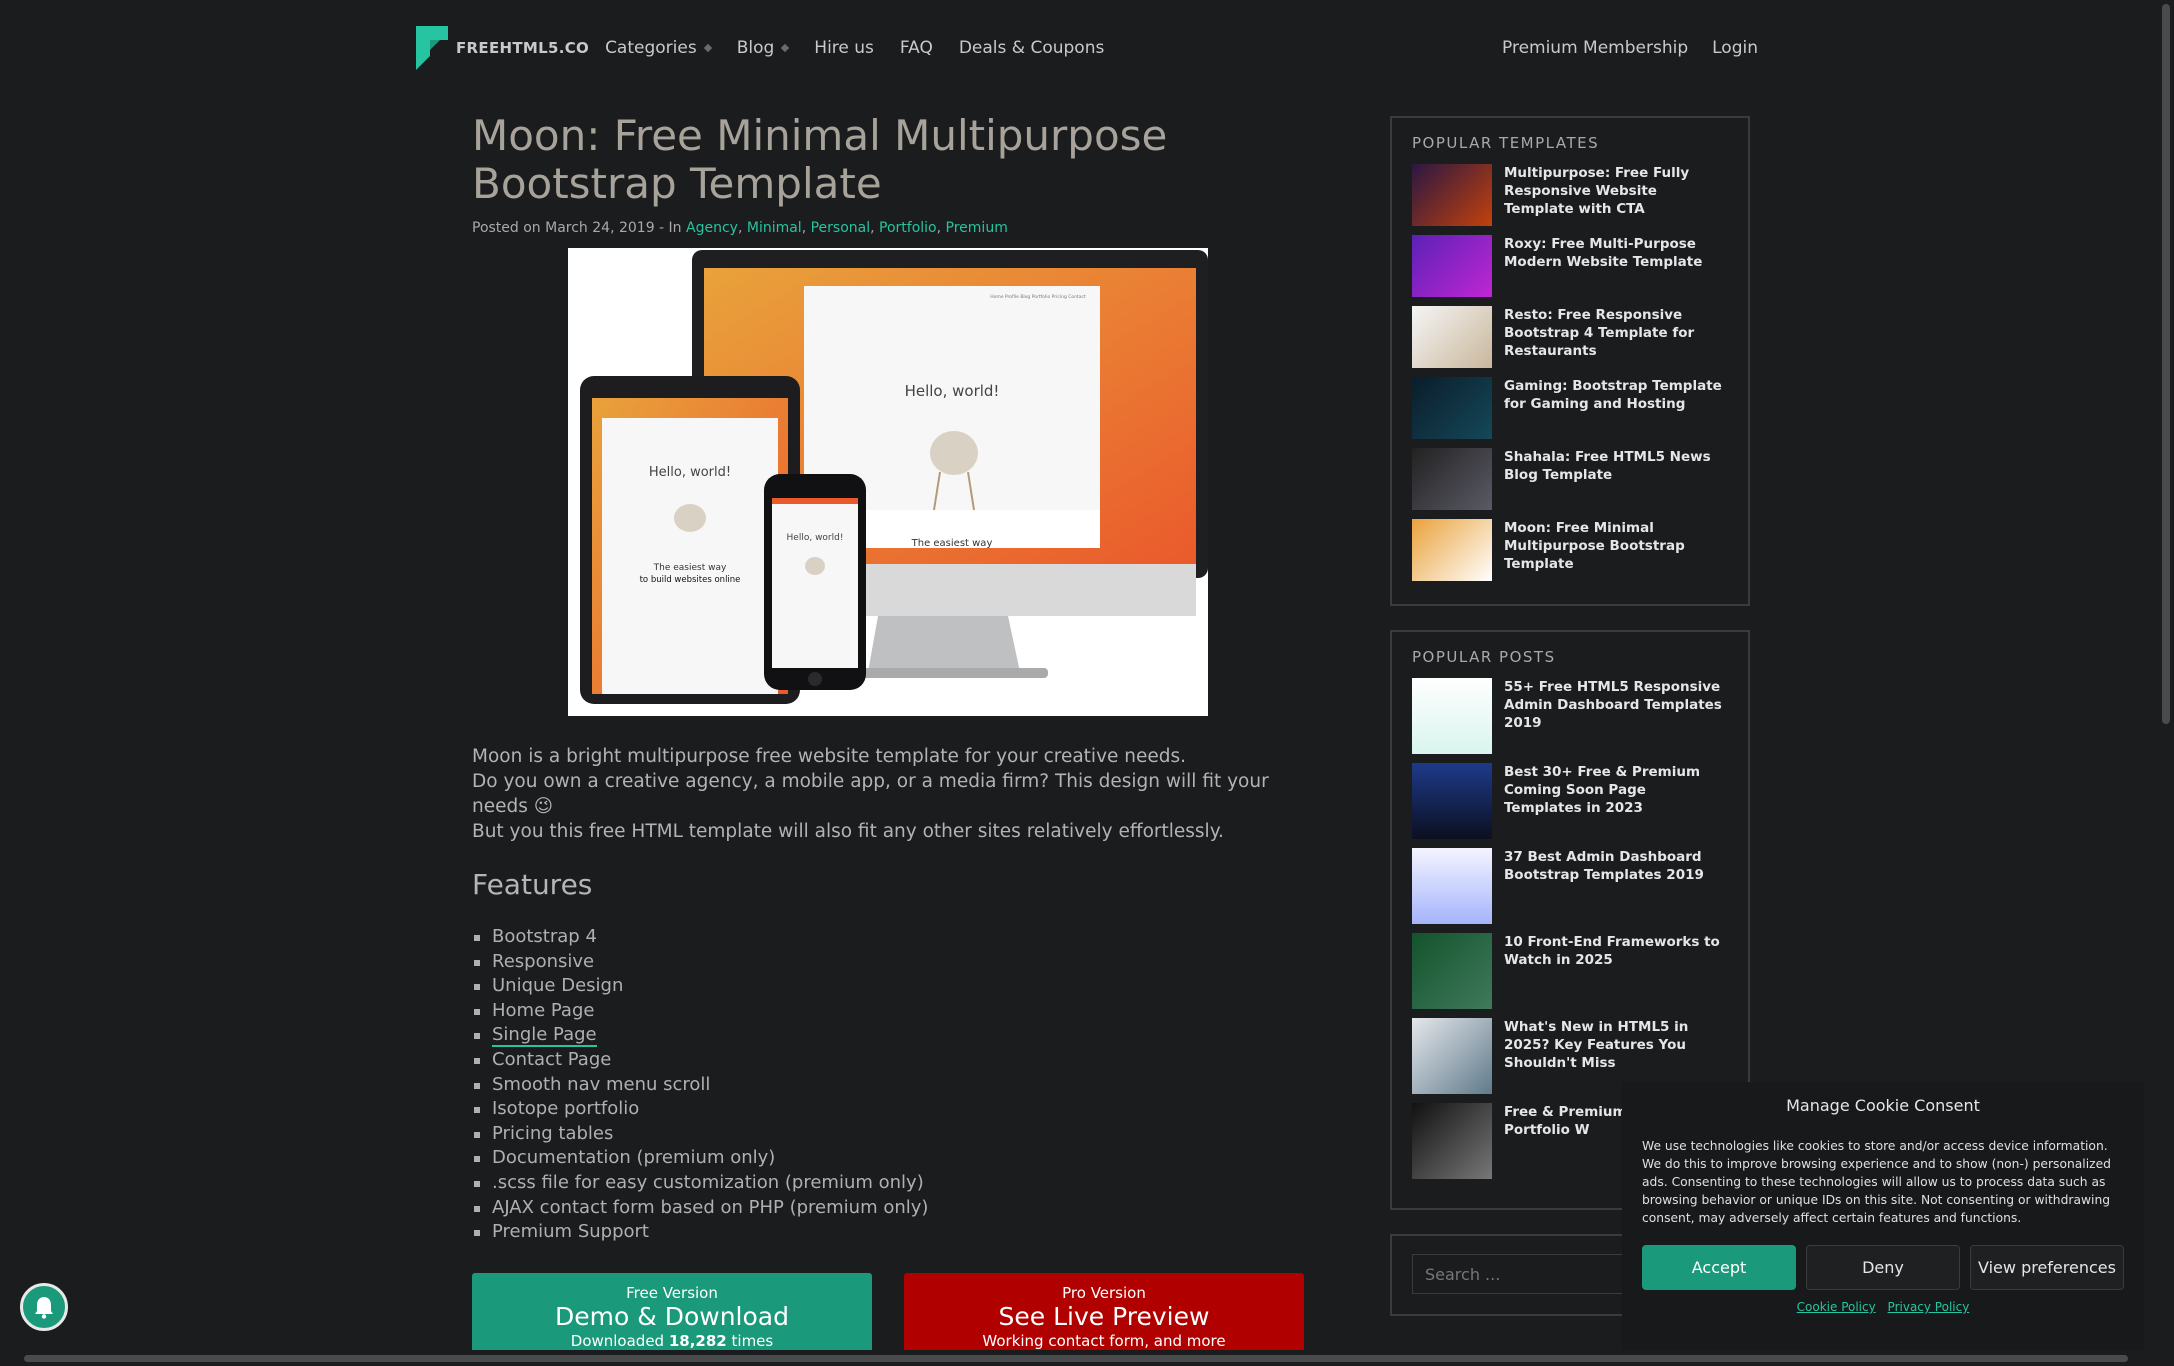  What do you see at coordinates (892, 1035) in the screenshot?
I see `feature-item: Single Page` at bounding box center [892, 1035].